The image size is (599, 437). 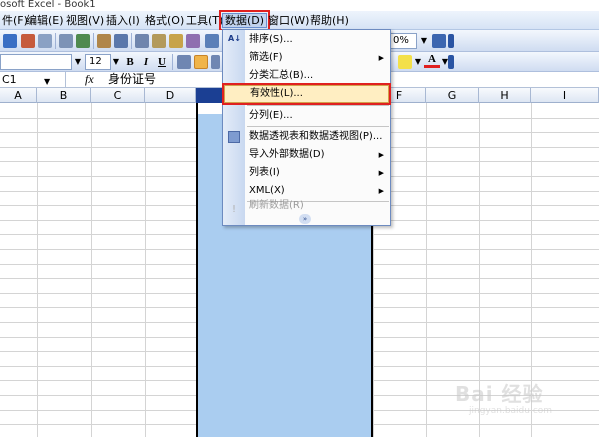 What do you see at coordinates (130, 62) in the screenshot?
I see `bold-button: B` at bounding box center [130, 62].